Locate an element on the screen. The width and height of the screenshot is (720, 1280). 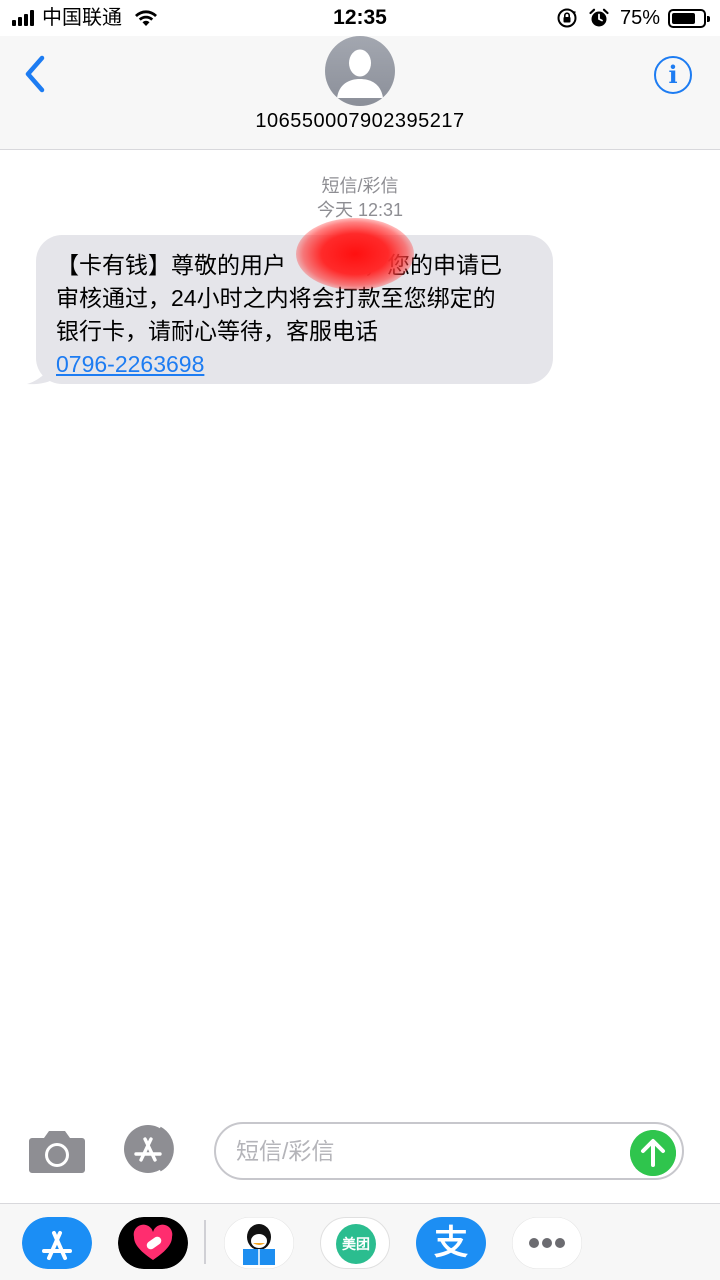
alipay-label: 支 is located at coordinates (451, 1243).